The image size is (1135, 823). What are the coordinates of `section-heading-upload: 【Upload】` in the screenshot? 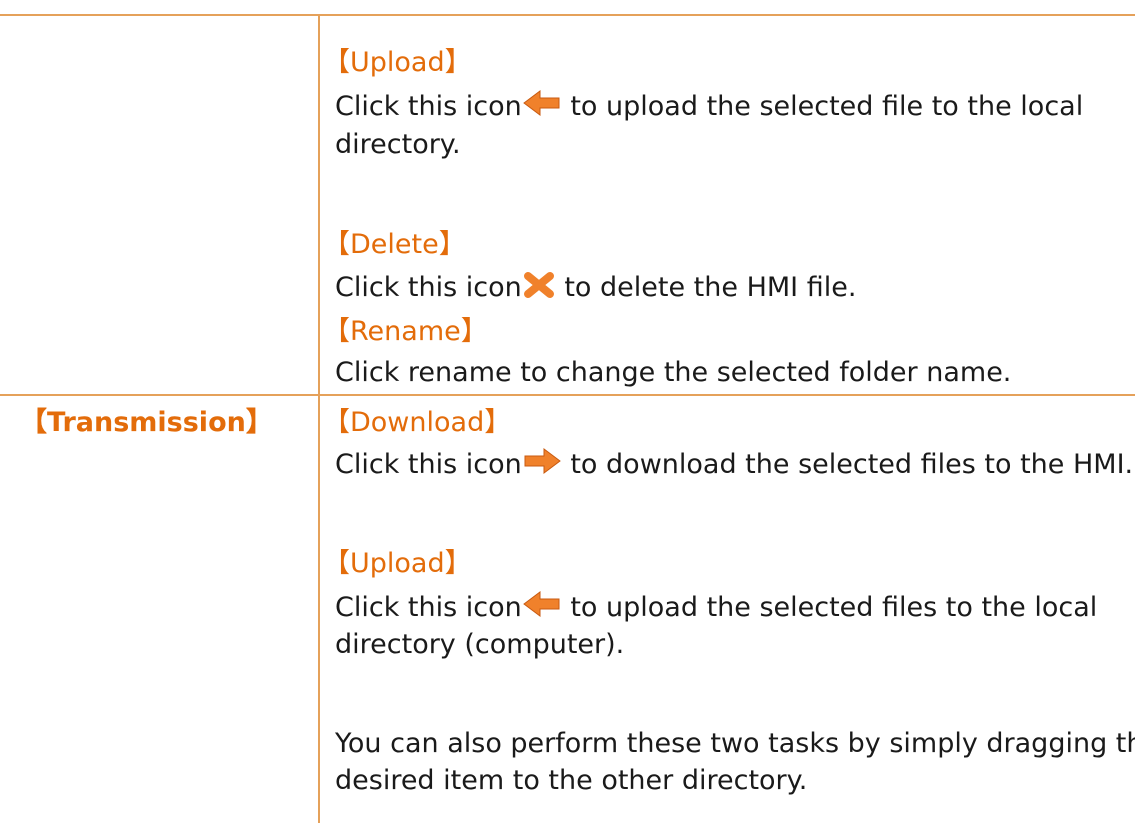 It's located at (397, 62).